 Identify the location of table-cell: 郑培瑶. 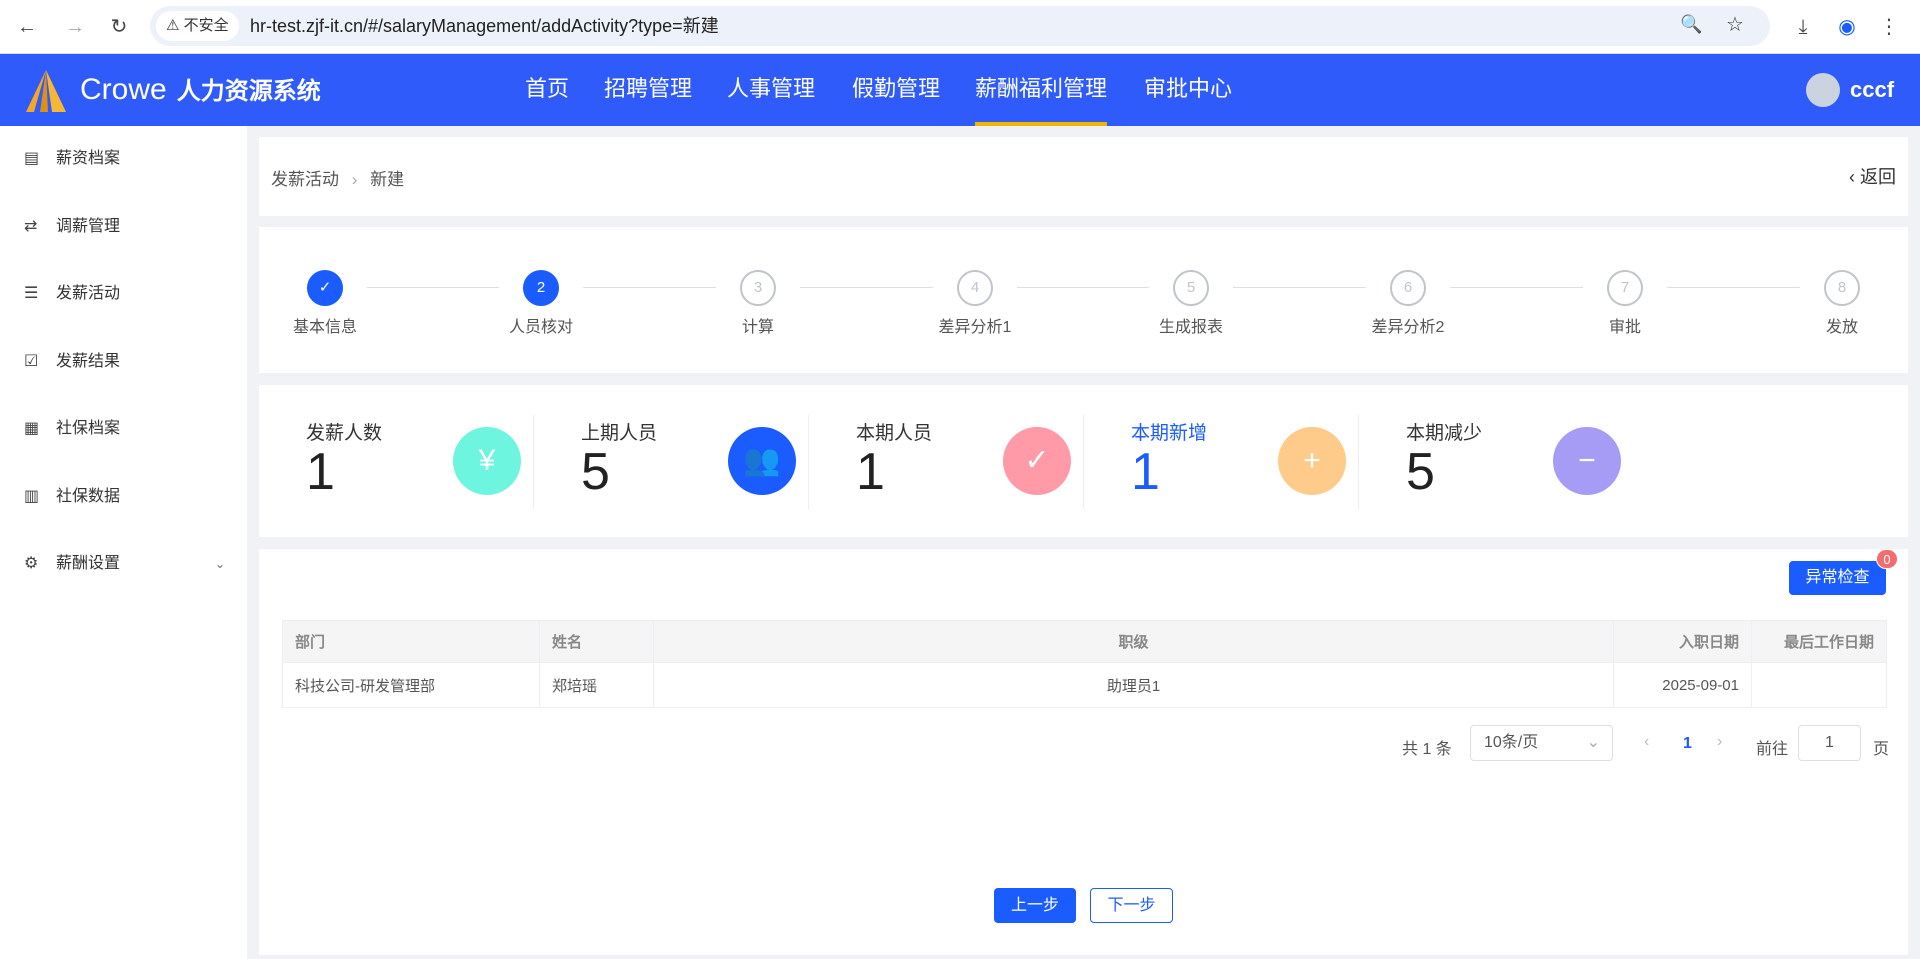
(596, 685).